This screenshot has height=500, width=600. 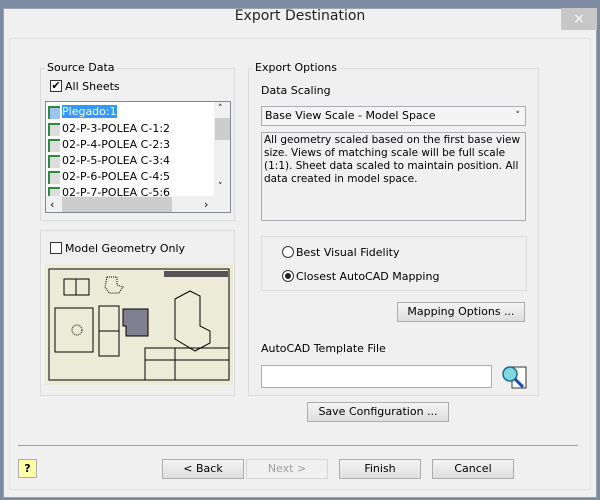 I want to click on list-item: 02-P-4-POLEA C-2:3, so click(x=109, y=145).